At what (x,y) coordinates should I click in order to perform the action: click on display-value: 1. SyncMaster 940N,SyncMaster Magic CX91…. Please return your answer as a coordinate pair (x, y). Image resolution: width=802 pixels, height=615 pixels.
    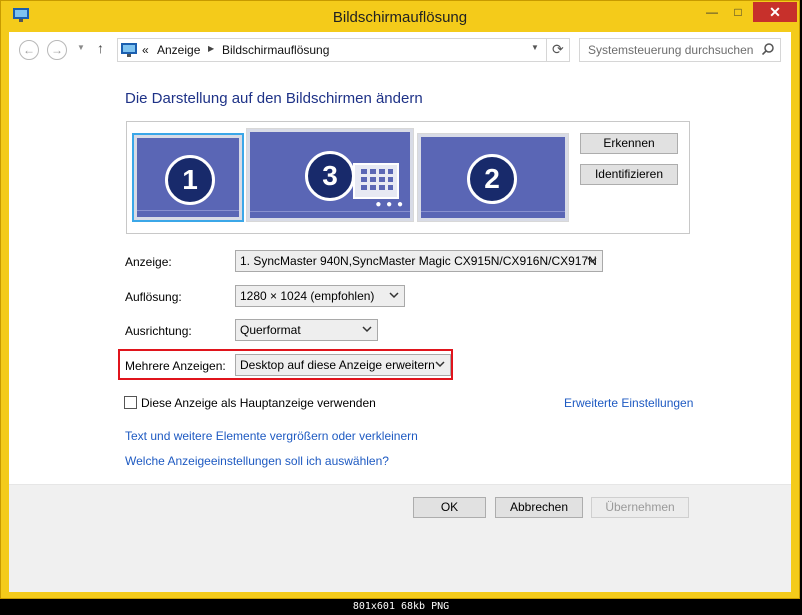
    Looking at the image, I should click on (418, 261).